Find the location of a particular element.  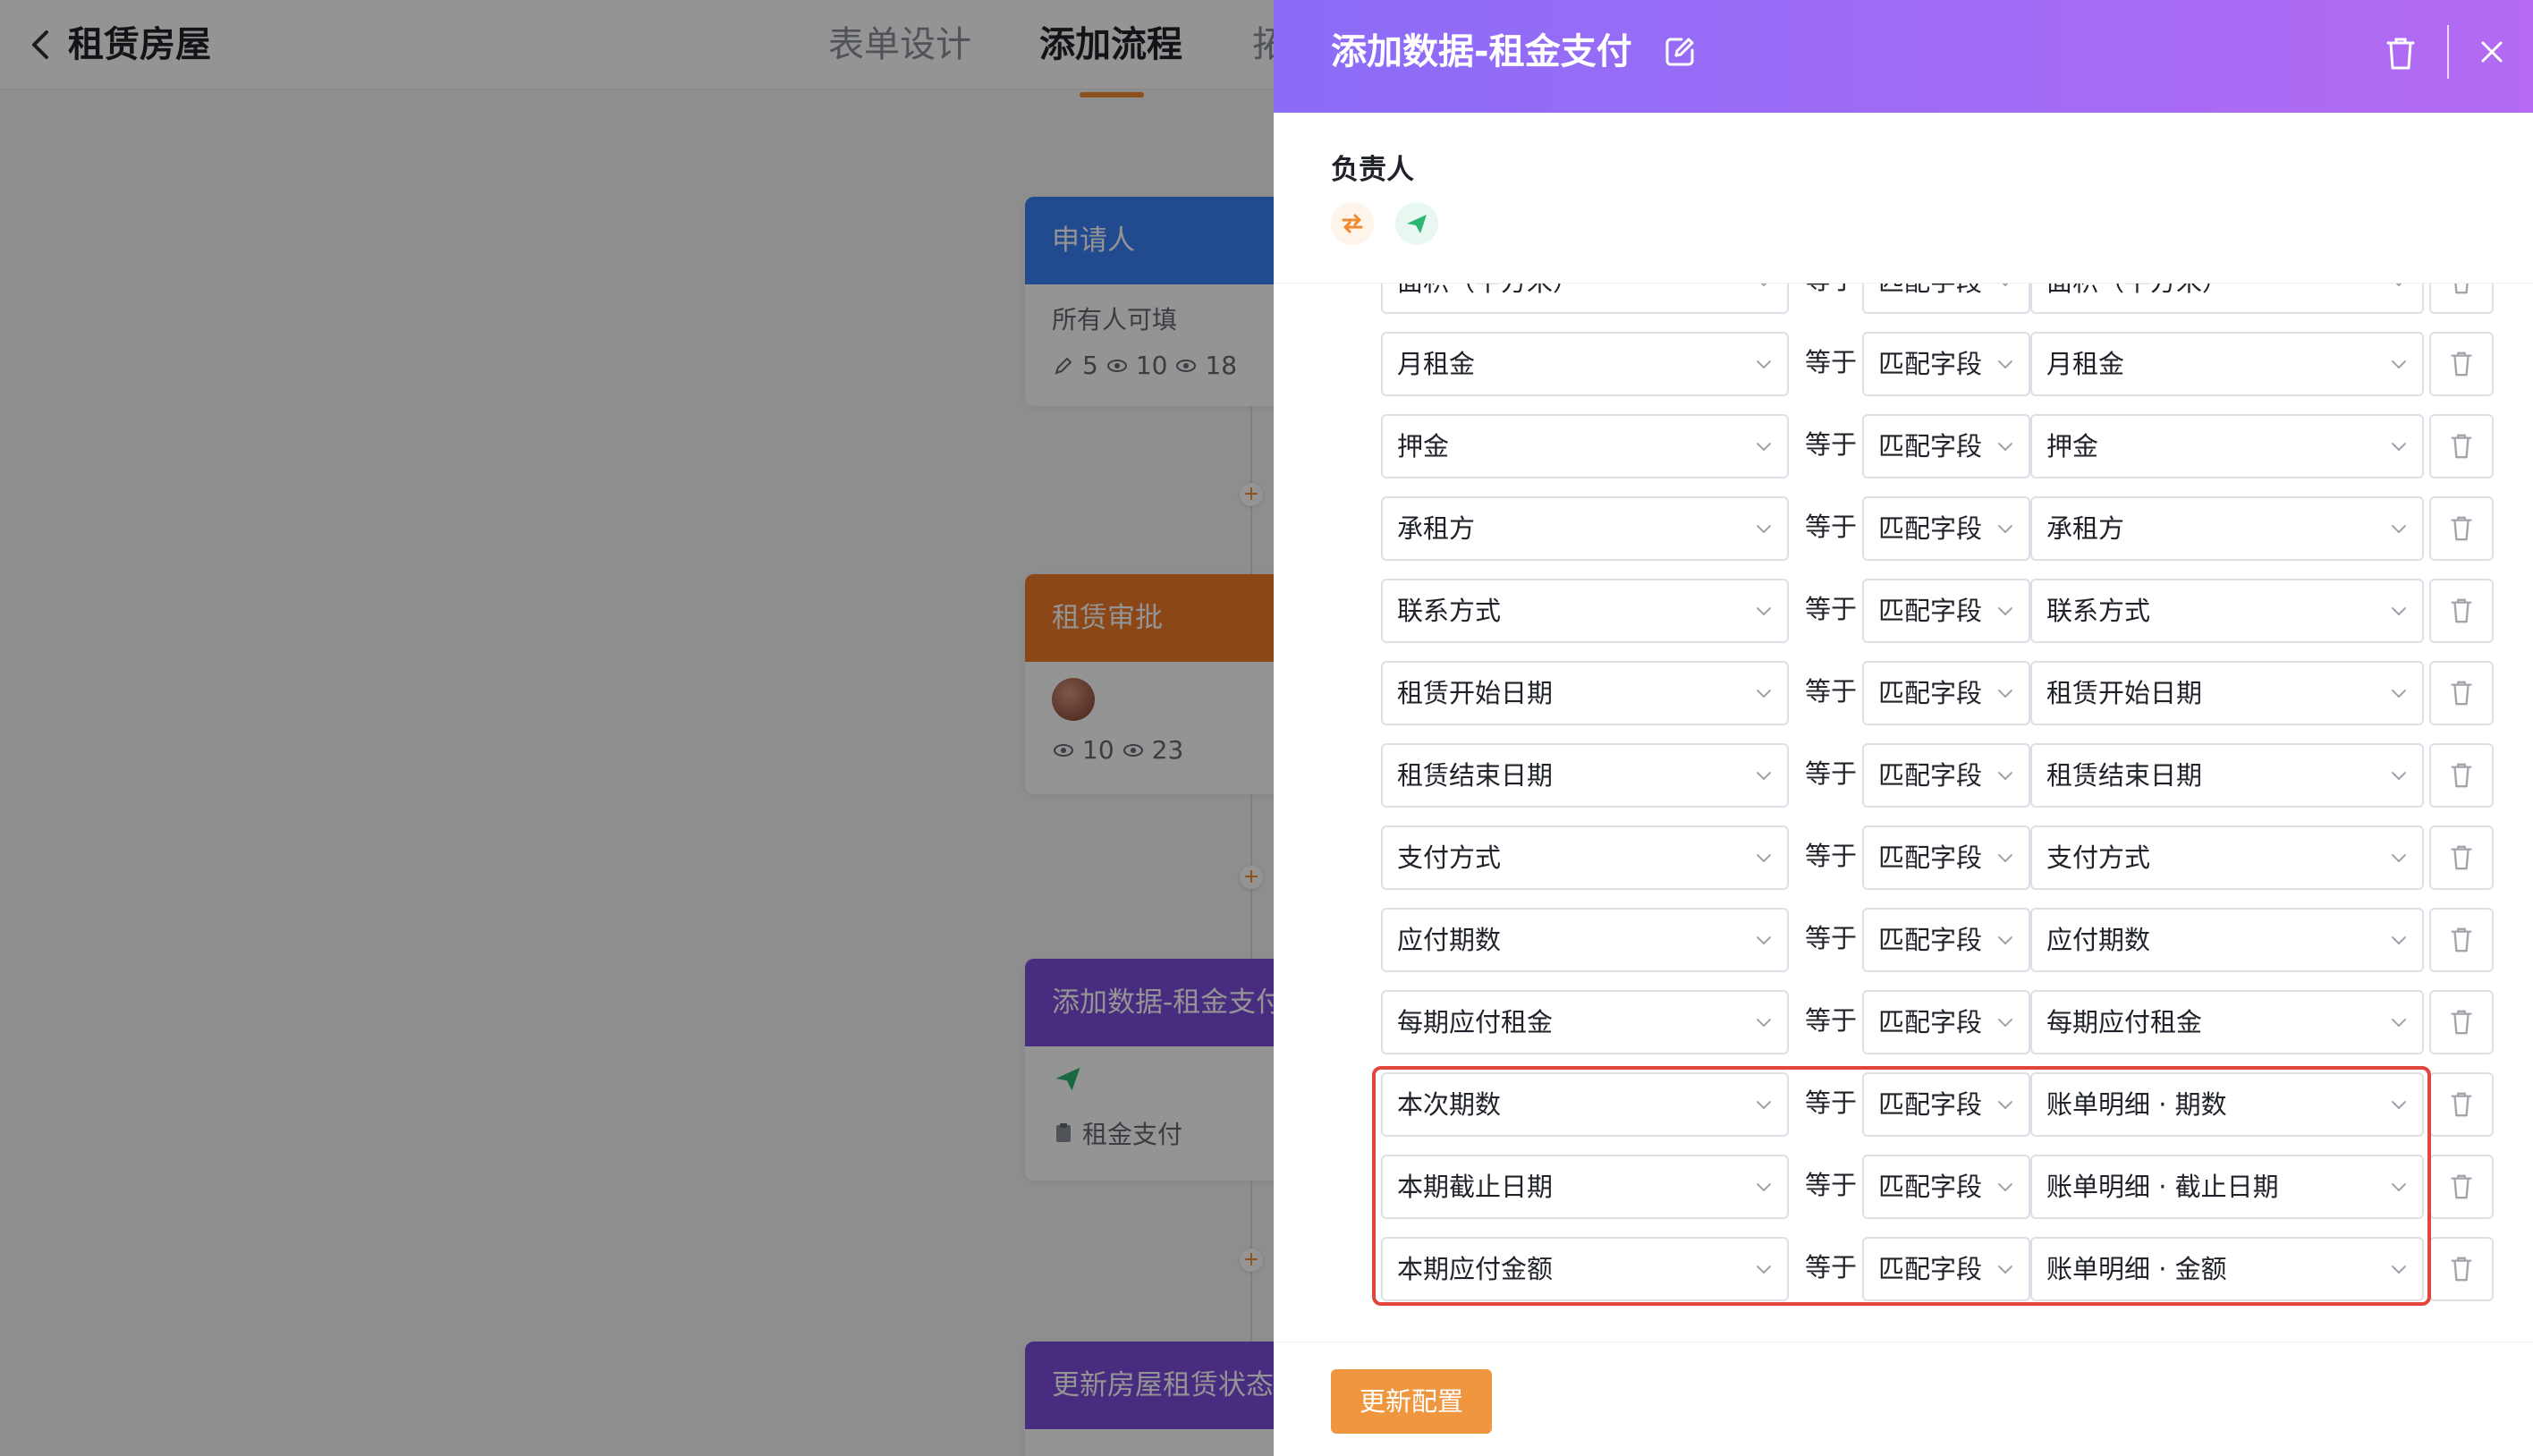

target-field-select: 面积（平方米） is located at coordinates (1585, 299).